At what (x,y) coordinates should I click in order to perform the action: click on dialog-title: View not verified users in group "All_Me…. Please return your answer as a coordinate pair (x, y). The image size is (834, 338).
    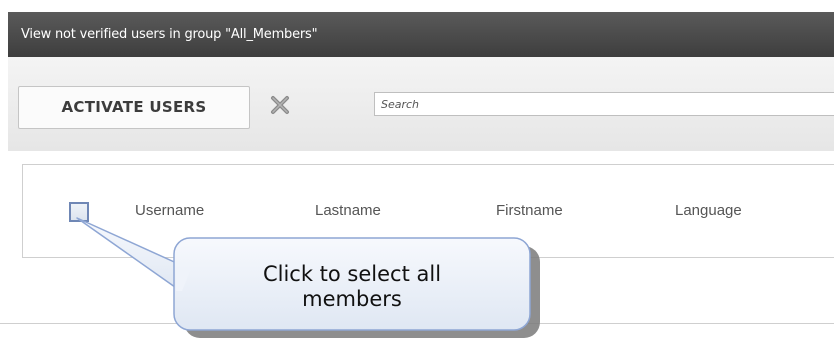
    Looking at the image, I should click on (421, 34).